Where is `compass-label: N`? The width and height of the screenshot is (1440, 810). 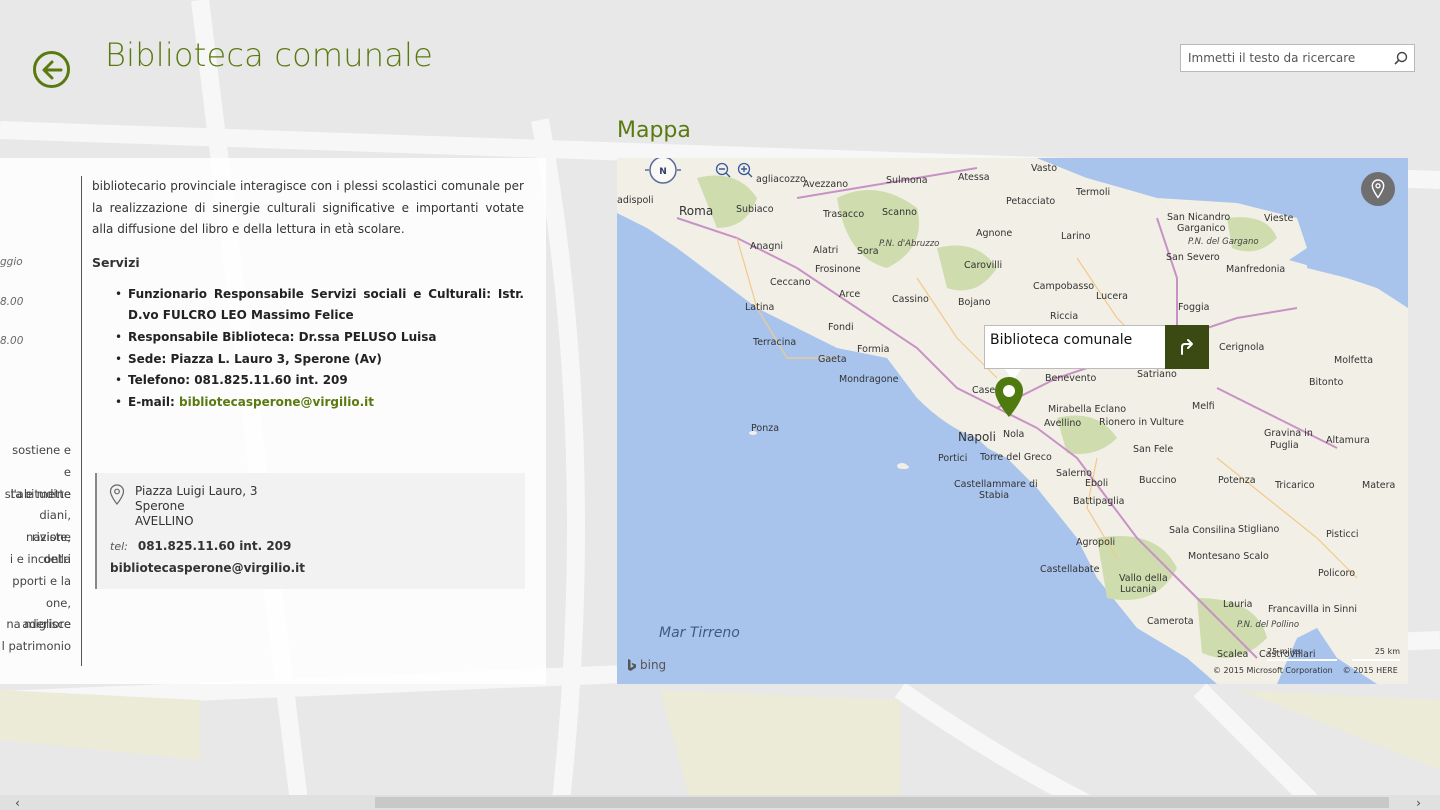
compass-label: N is located at coordinates (663, 172).